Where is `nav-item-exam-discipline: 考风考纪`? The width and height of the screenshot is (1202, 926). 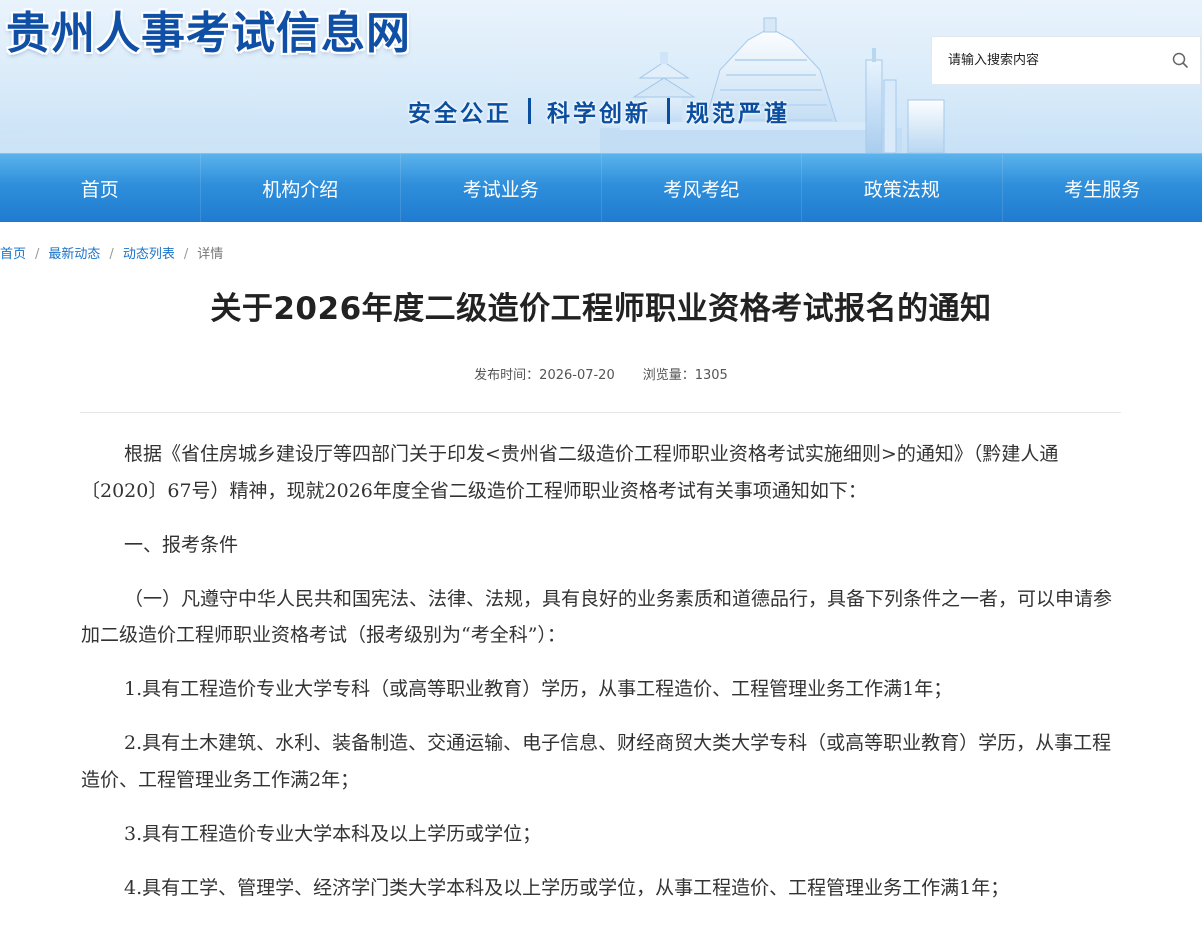 nav-item-exam-discipline: 考风考纪 is located at coordinates (702, 188).